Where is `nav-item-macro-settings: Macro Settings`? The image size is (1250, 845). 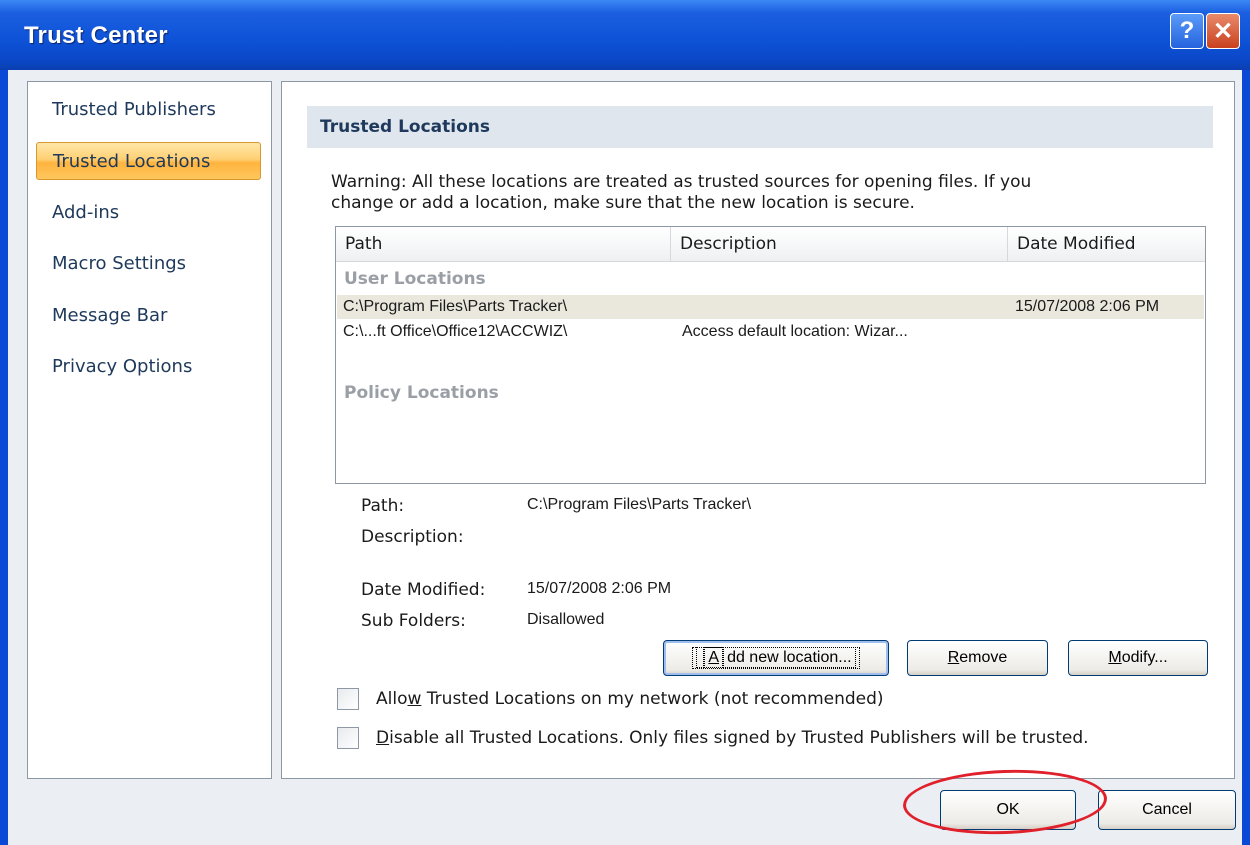 nav-item-macro-settings: Macro Settings is located at coordinates (148, 264).